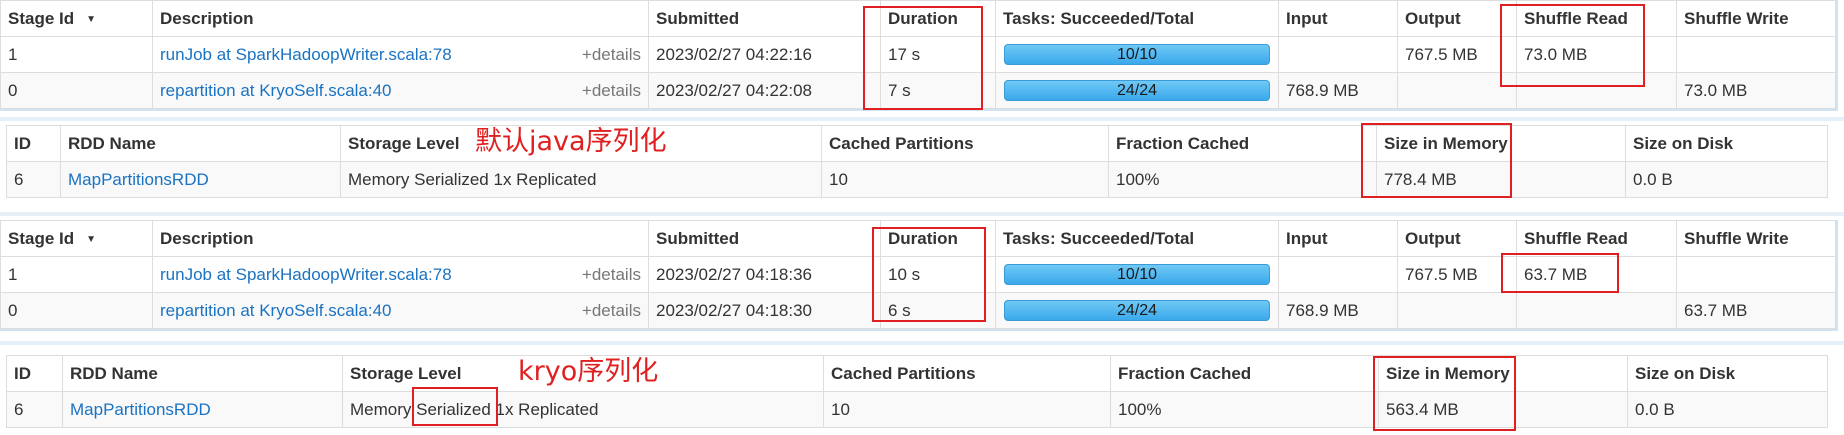  What do you see at coordinates (938, 274) in the screenshot?
I see `stage-duration: 10 s` at bounding box center [938, 274].